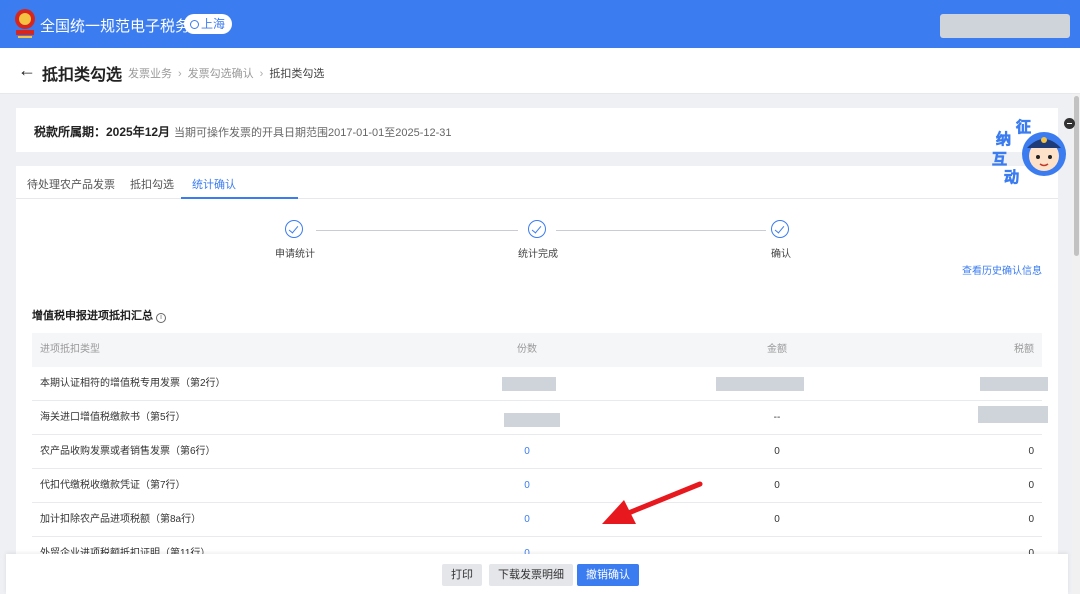 This screenshot has height=594, width=1080. Describe the element at coordinates (239, 198) in the screenshot. I see `active-tab-indicator` at that location.